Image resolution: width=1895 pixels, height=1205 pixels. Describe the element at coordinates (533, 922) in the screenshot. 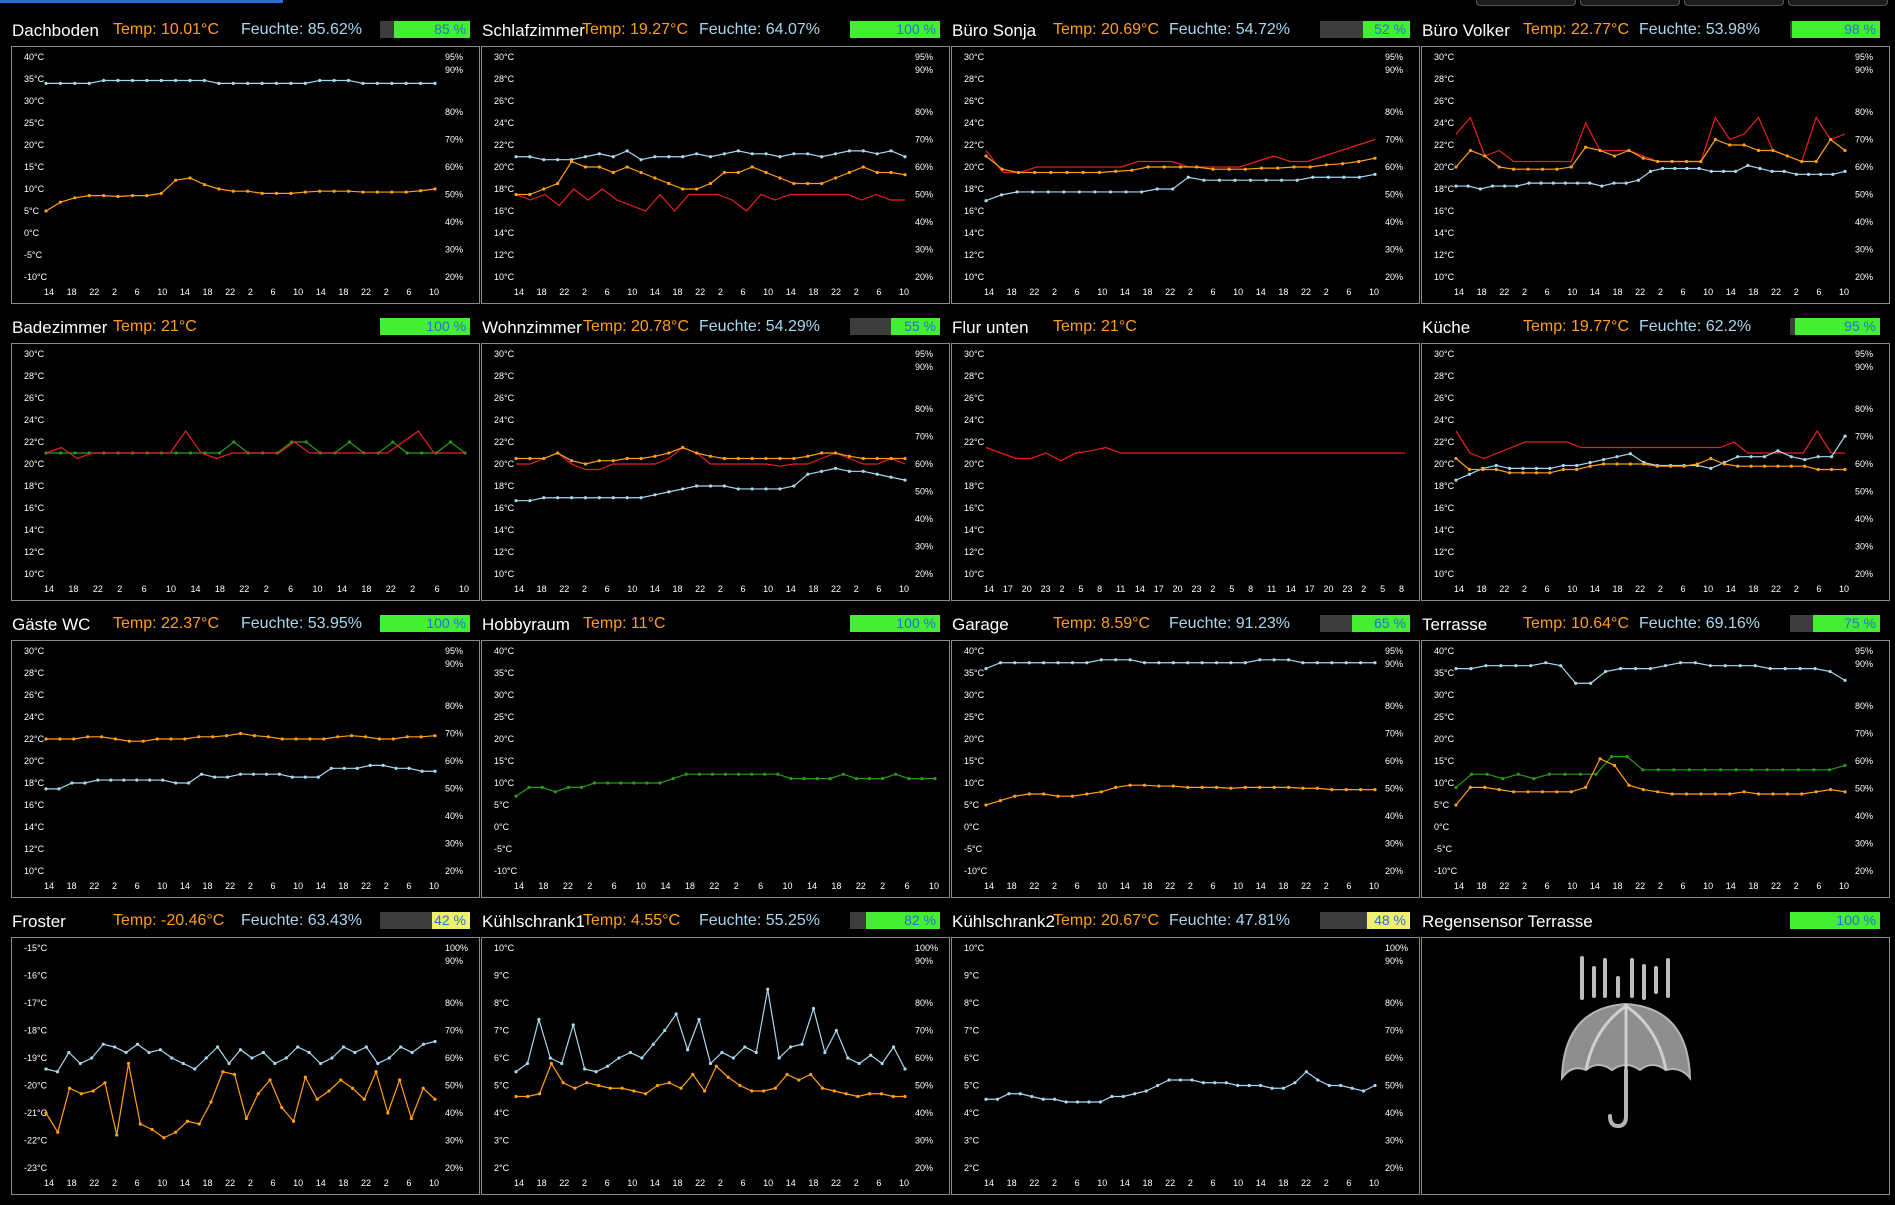

I see `room-name: Kühlschrank1` at that location.